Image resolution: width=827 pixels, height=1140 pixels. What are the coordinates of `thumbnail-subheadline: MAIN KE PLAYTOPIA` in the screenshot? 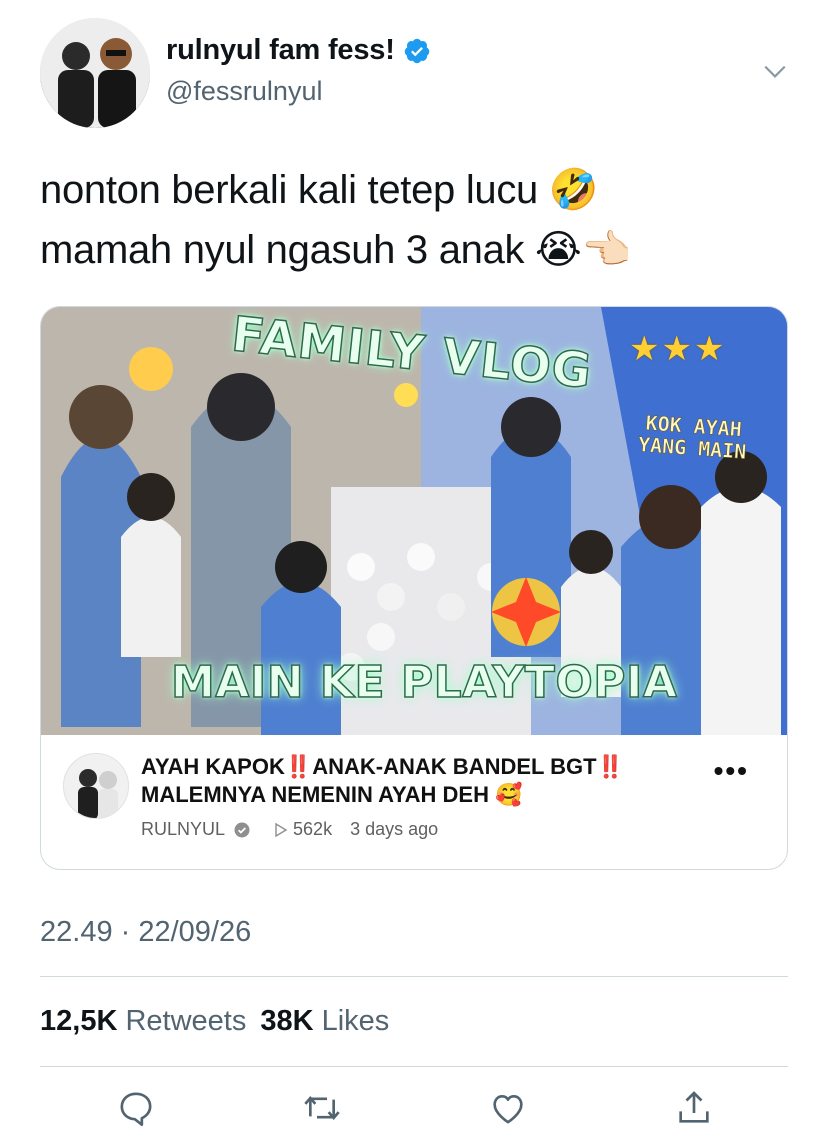 It's located at (424, 682).